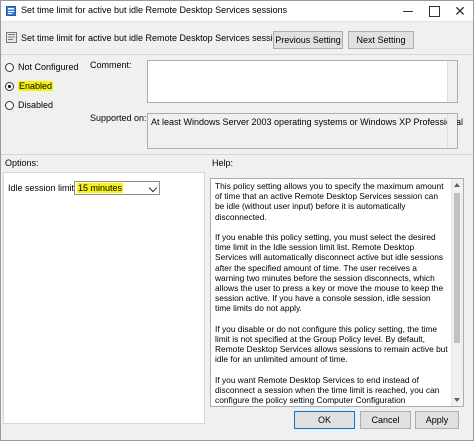 Image resolution: width=474 pixels, height=441 pixels. What do you see at coordinates (457, 268) in the screenshot?
I see `scroll-thumb` at bounding box center [457, 268].